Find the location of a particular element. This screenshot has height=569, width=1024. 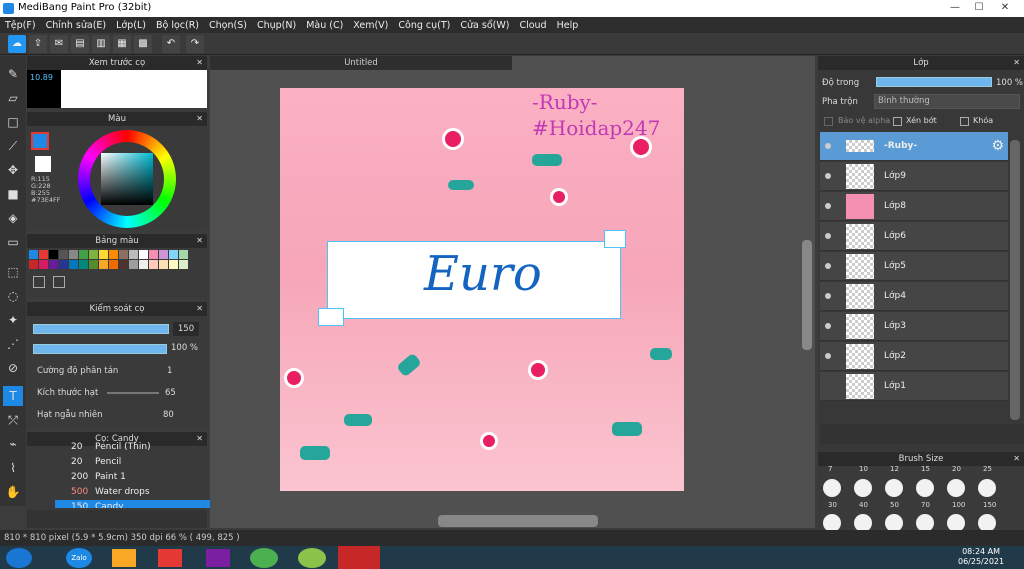

menu-file: Tệp(F) is located at coordinates (20, 25).